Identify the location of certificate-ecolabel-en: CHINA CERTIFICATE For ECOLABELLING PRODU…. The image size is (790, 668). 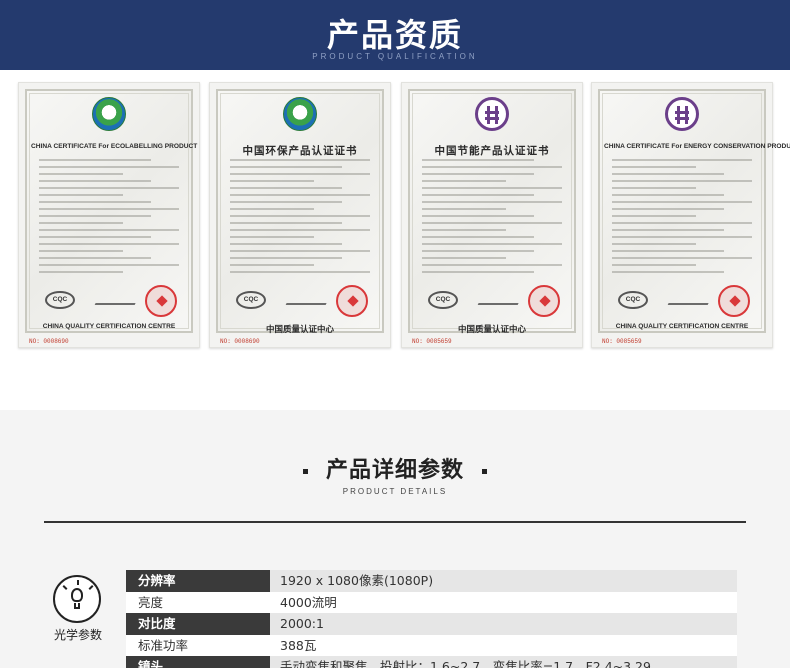
(109, 215).